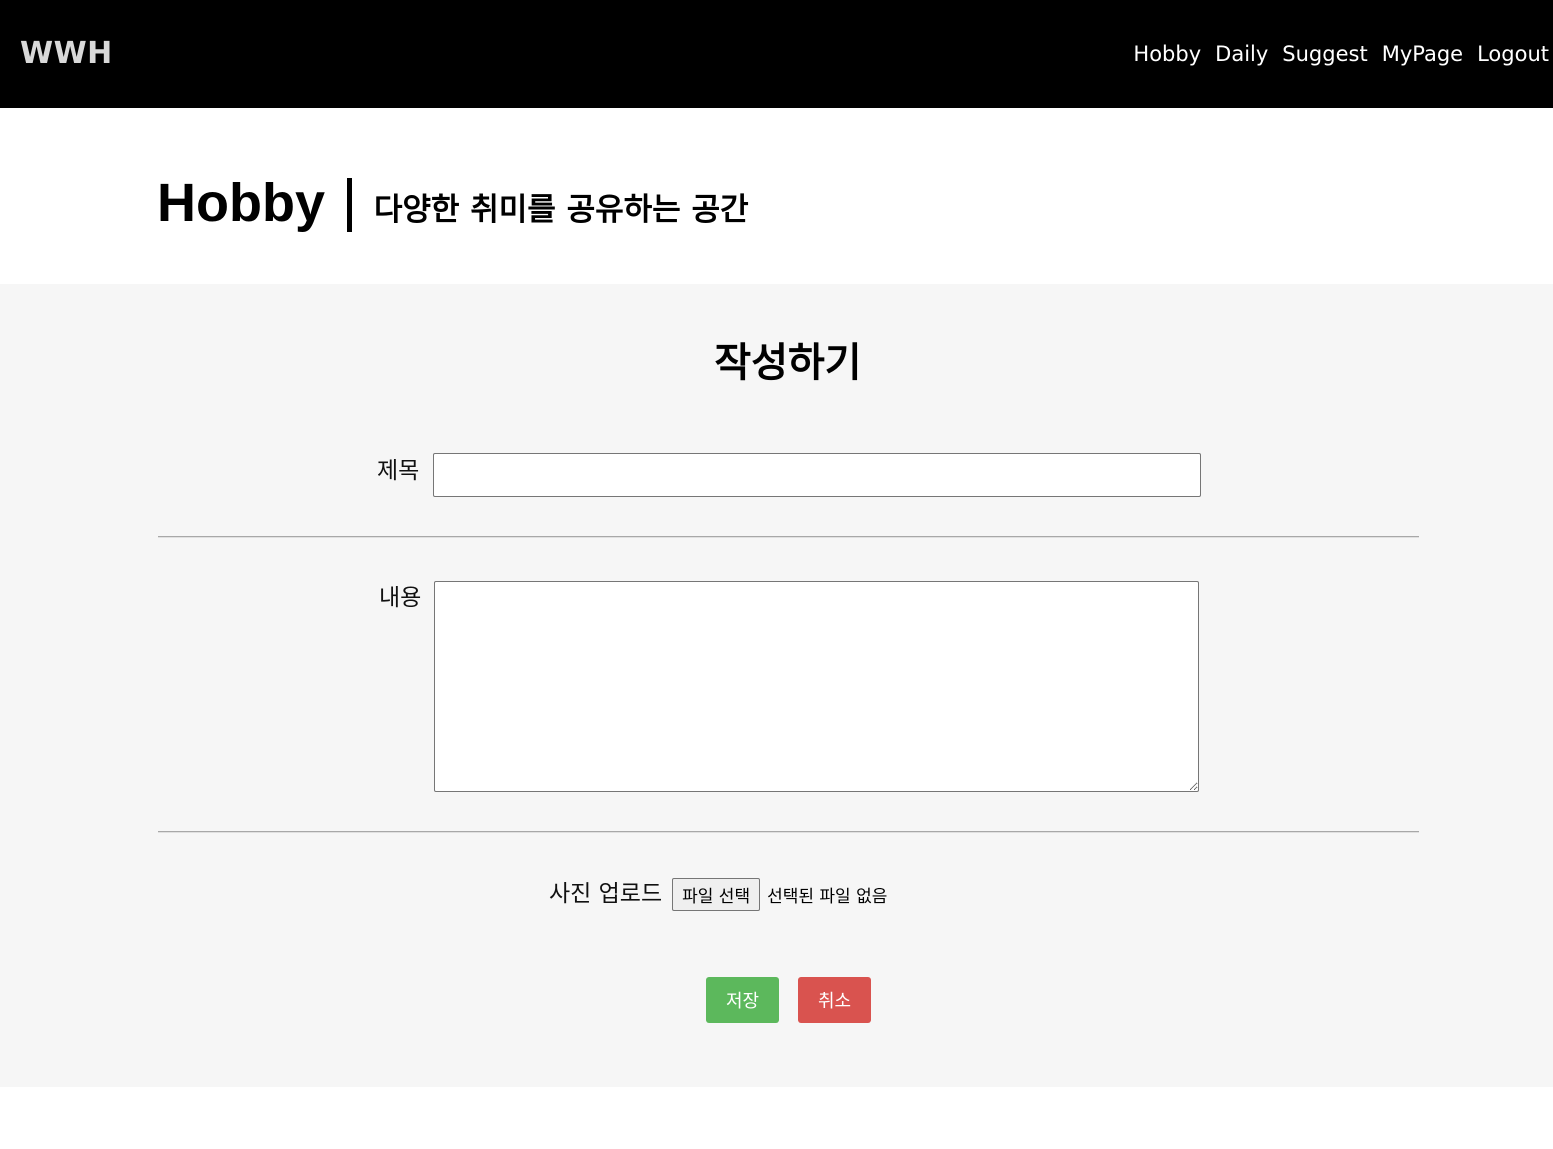 This screenshot has width=1553, height=1149. What do you see at coordinates (1167, 54) in the screenshot?
I see `nav-item-hobby: Hobby` at bounding box center [1167, 54].